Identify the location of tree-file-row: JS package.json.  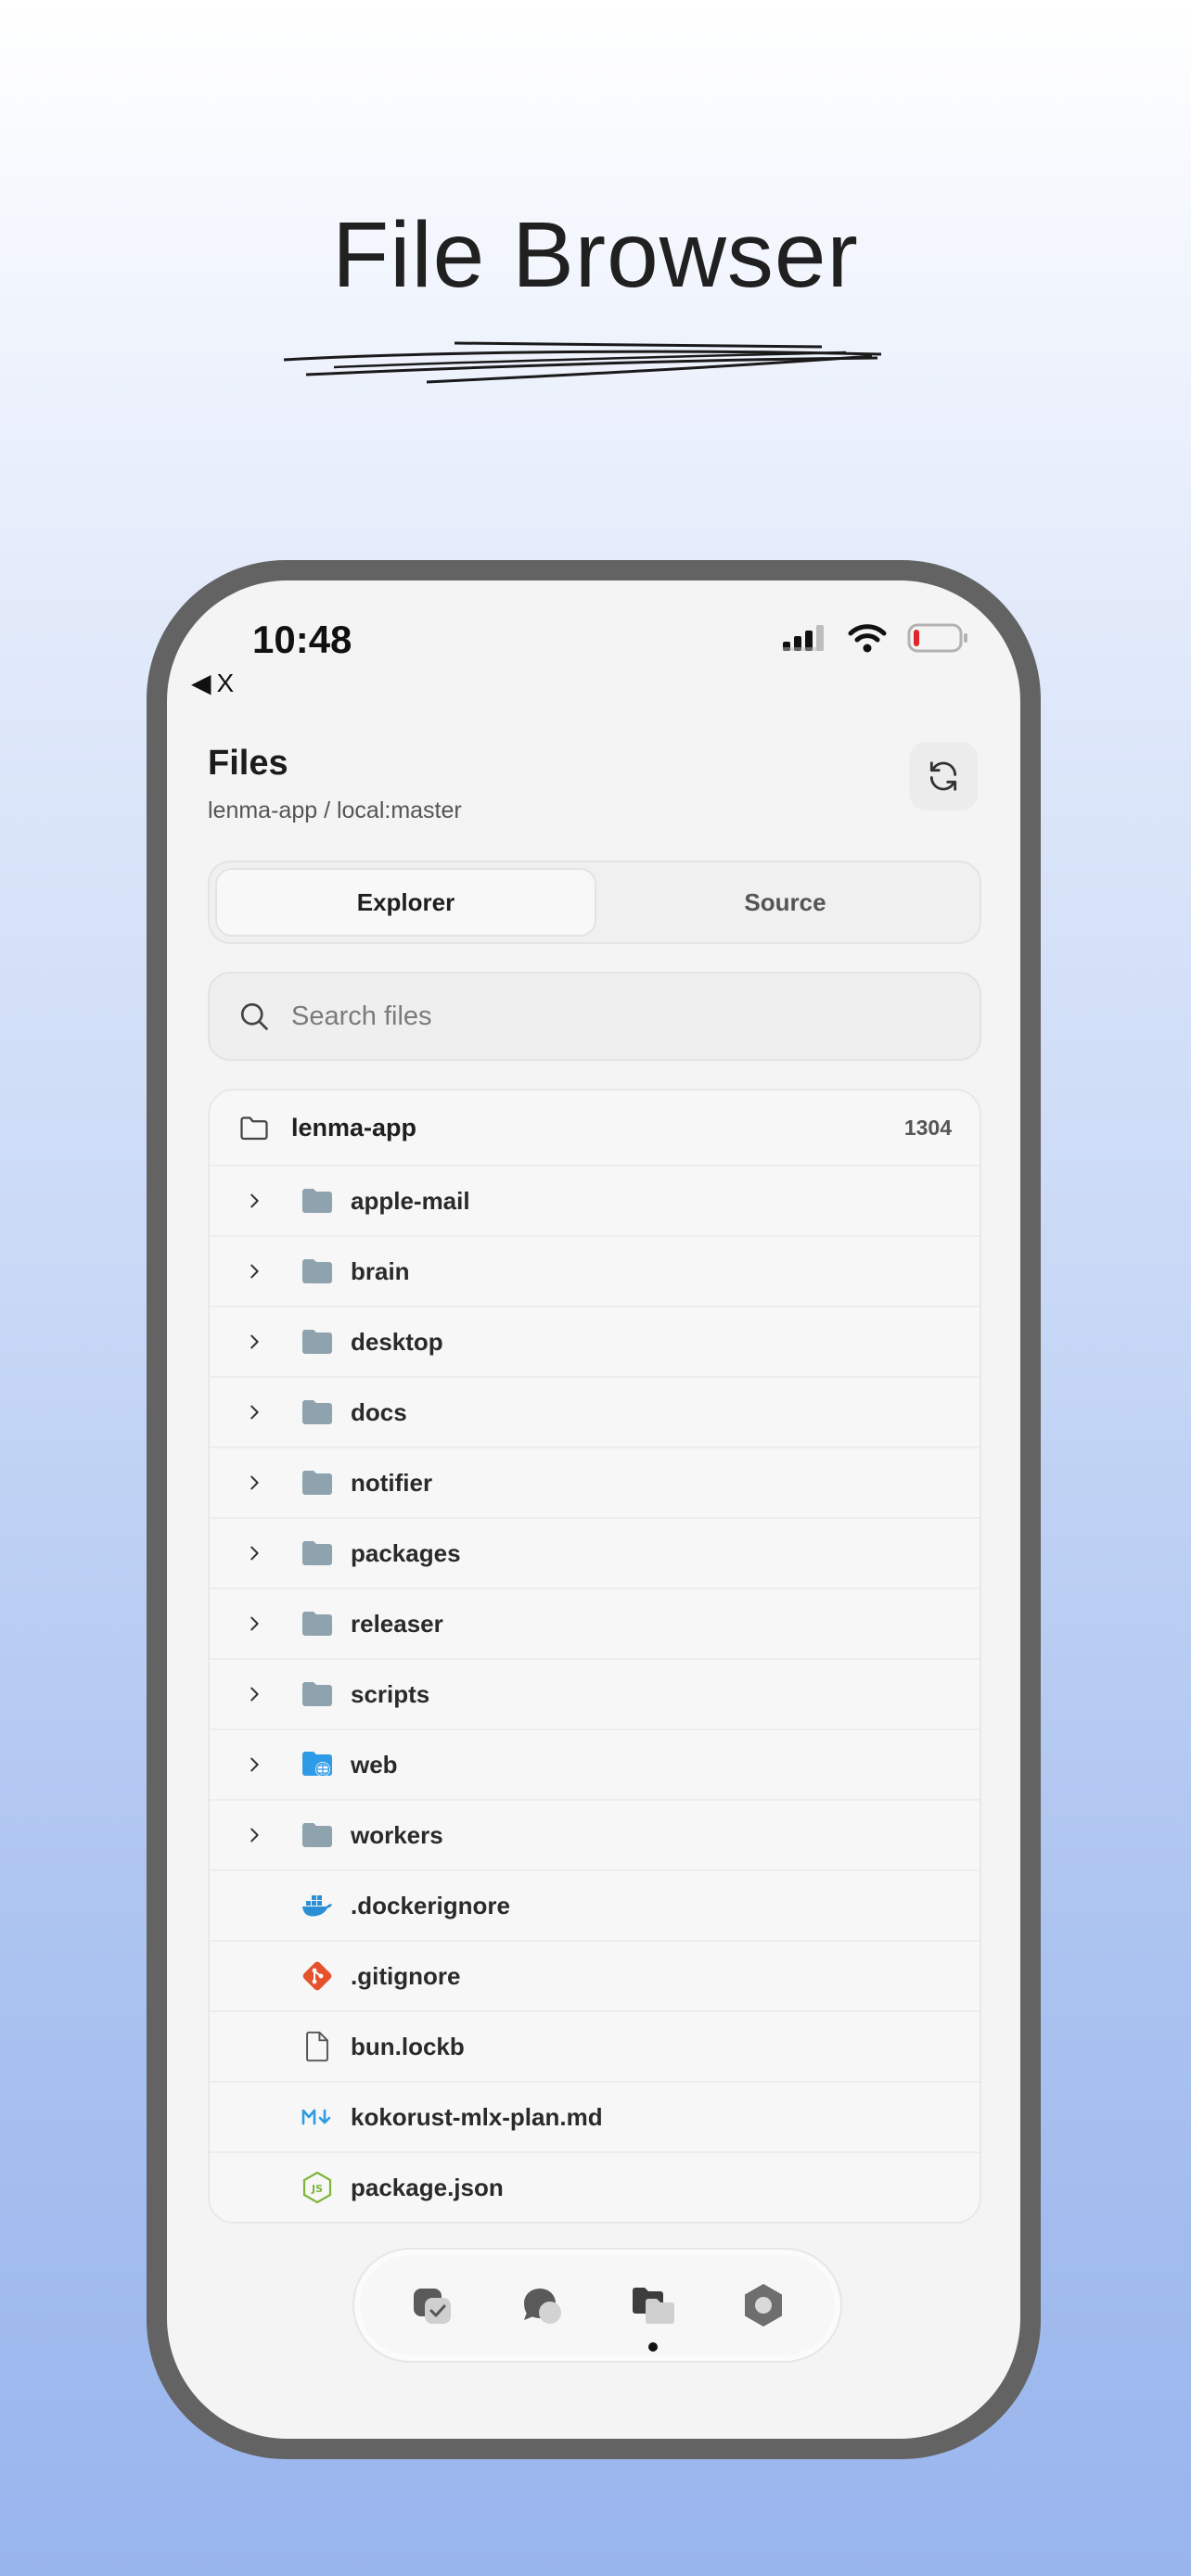
(595, 2186).